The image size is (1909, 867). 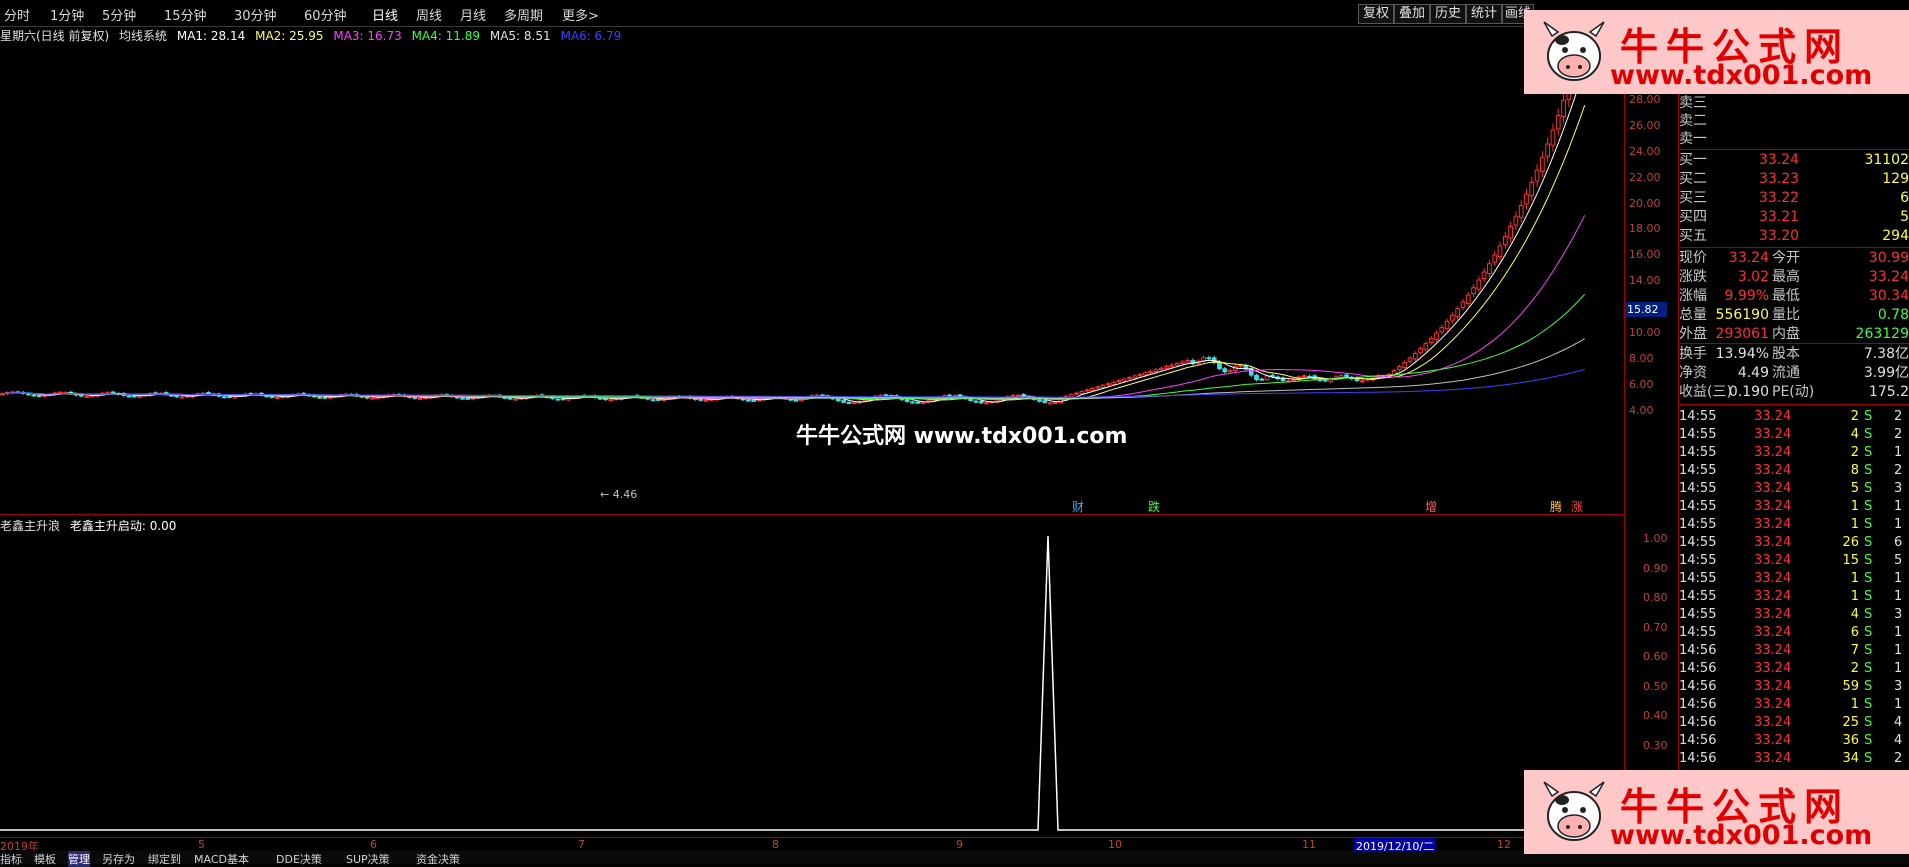 What do you see at coordinates (221, 859) in the screenshot?
I see `bottom-tab-5: MACD基本` at bounding box center [221, 859].